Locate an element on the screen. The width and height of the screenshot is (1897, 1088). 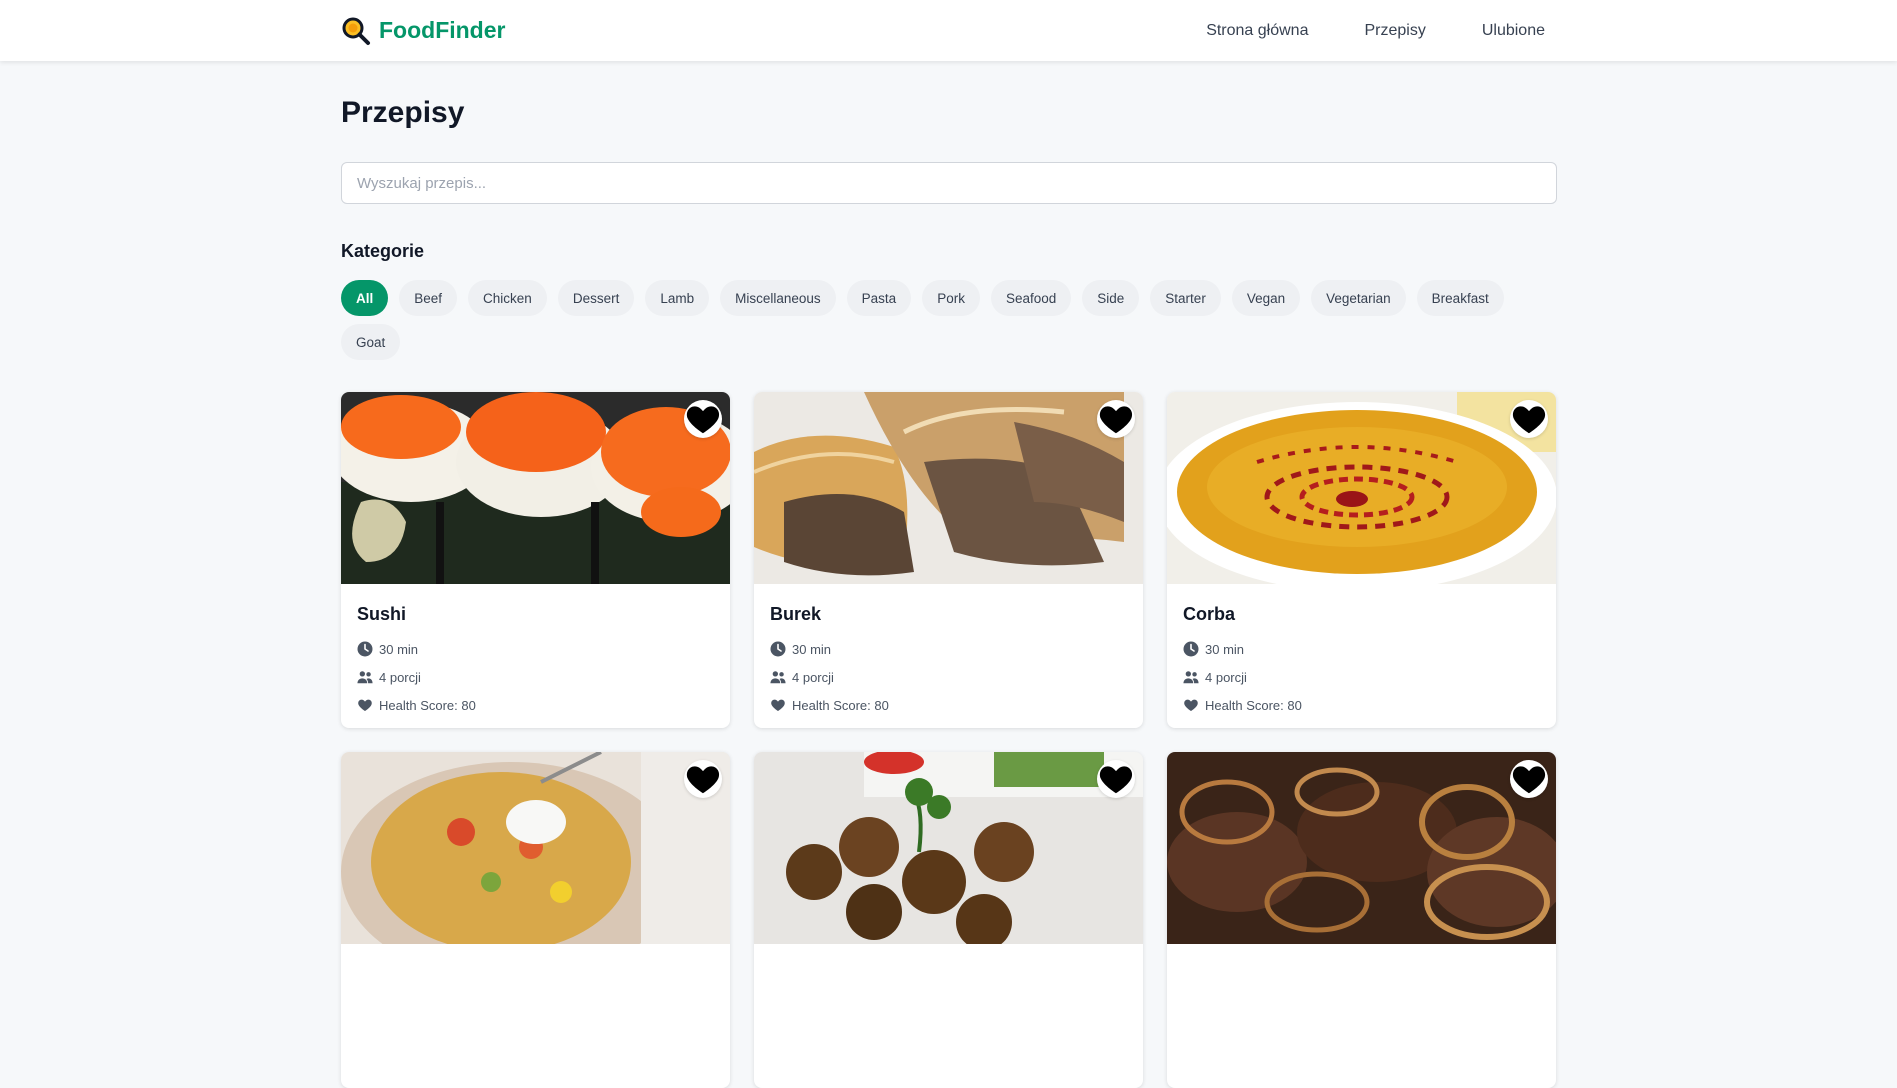
burek-photo is located at coordinates (948, 488).